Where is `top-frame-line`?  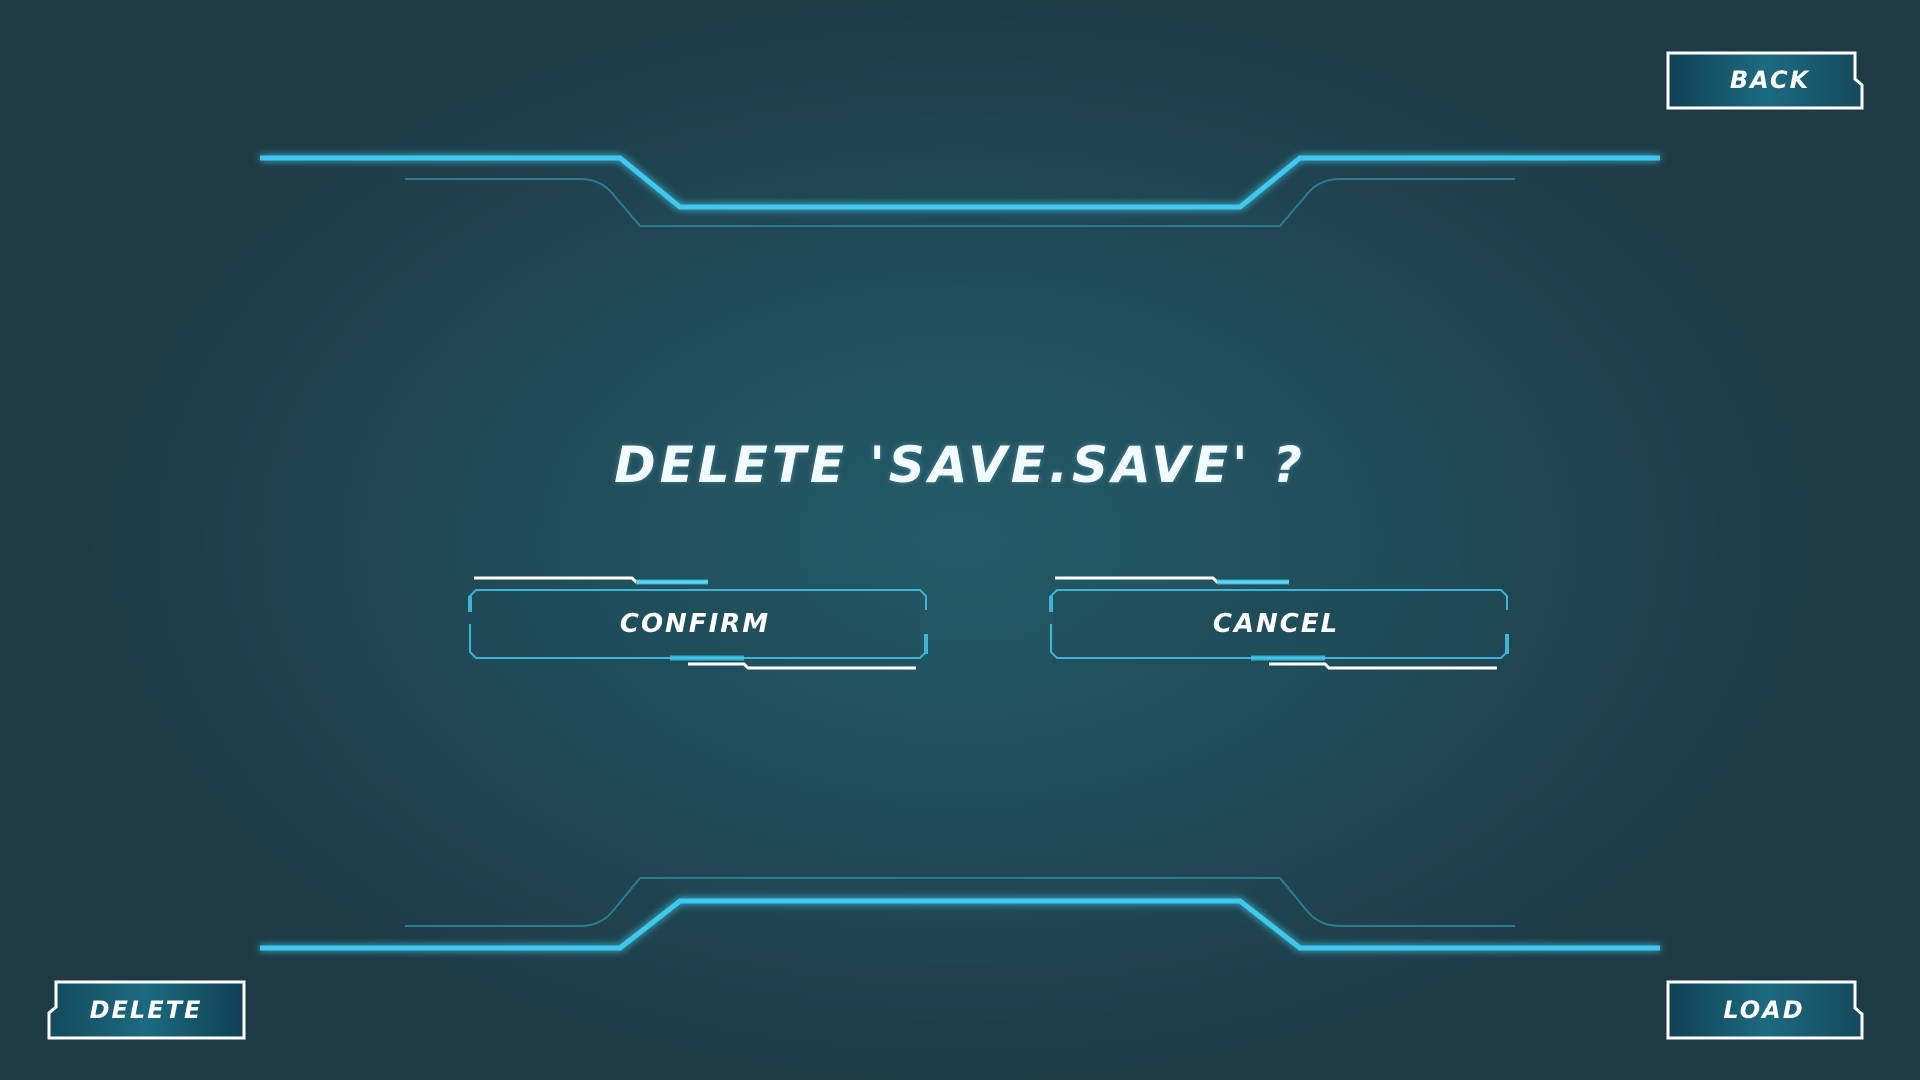
top-frame-line is located at coordinates (960, 191).